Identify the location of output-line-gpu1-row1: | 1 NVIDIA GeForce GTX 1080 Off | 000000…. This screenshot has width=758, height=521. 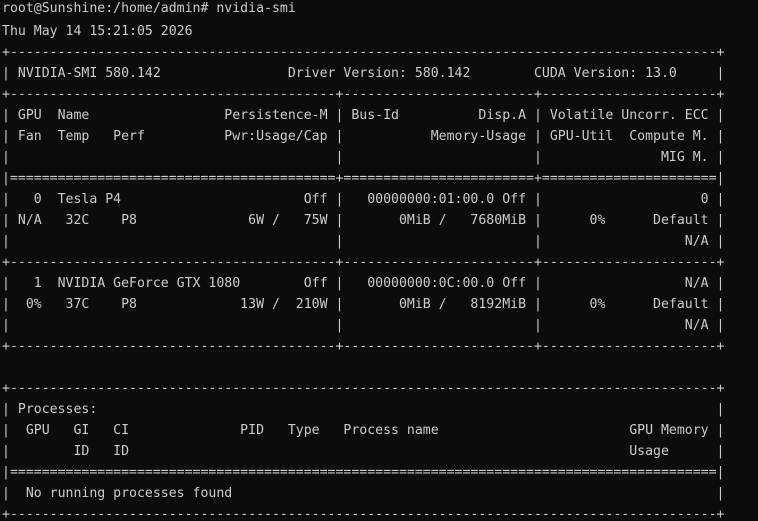
(363, 283).